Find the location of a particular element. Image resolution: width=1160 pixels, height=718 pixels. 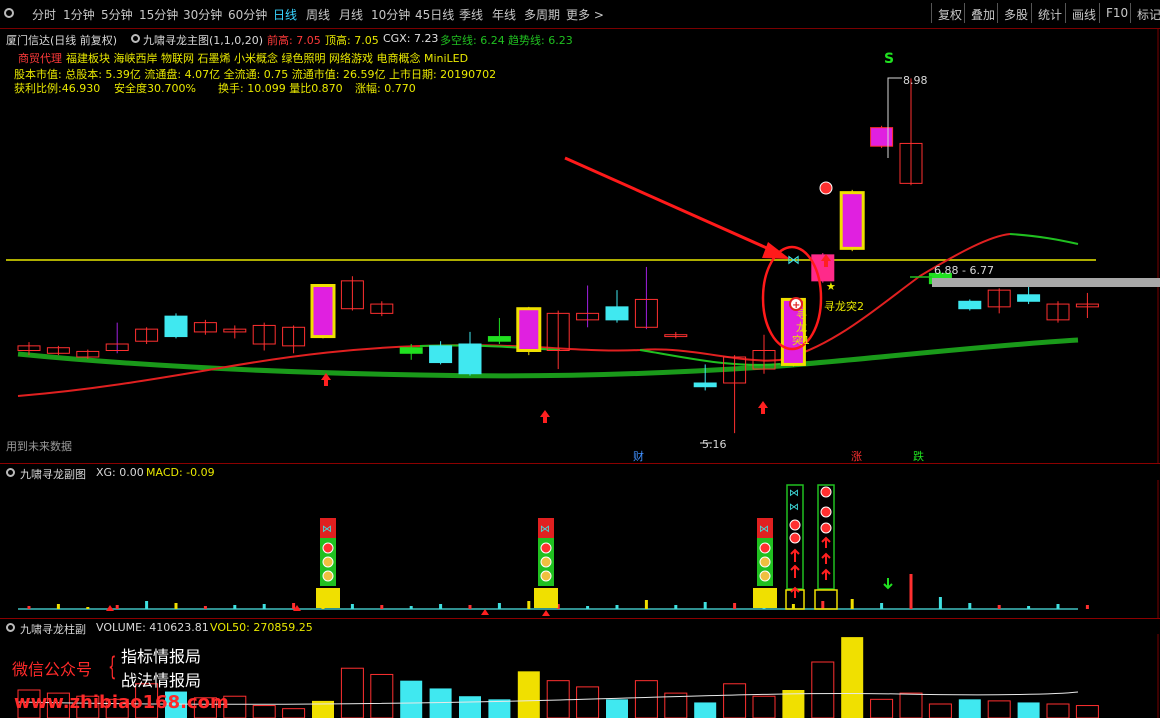

period-tab: 分时 is located at coordinates (44, 14).